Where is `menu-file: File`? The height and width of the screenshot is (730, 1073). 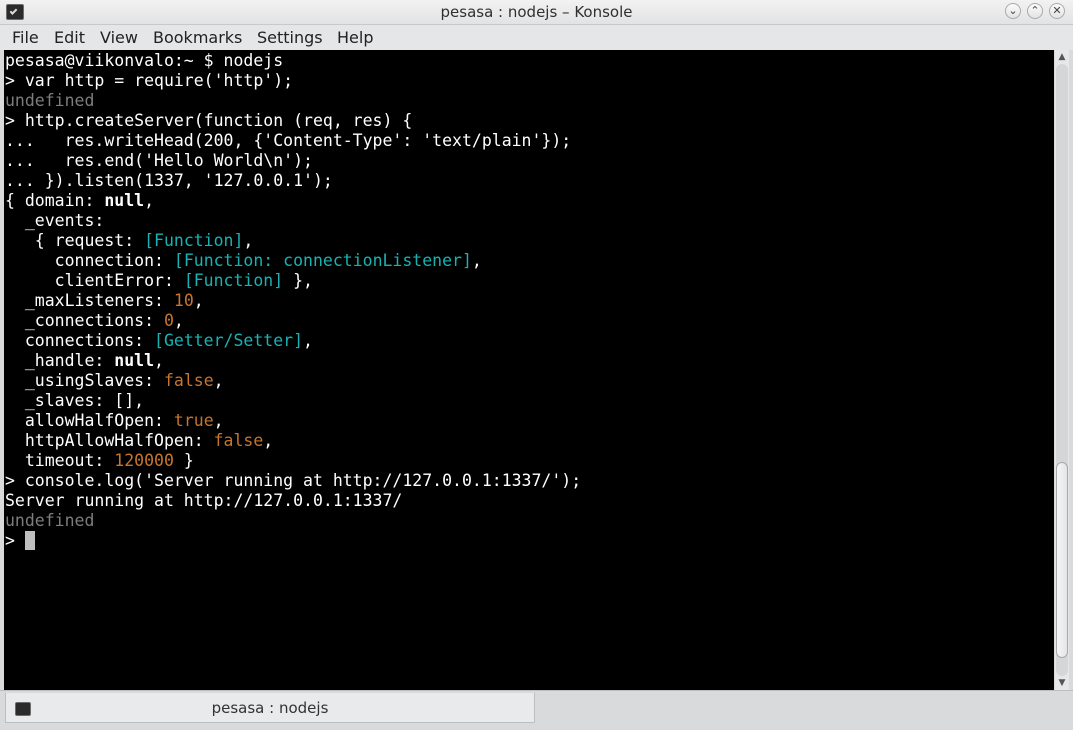 menu-file: File is located at coordinates (25, 37).